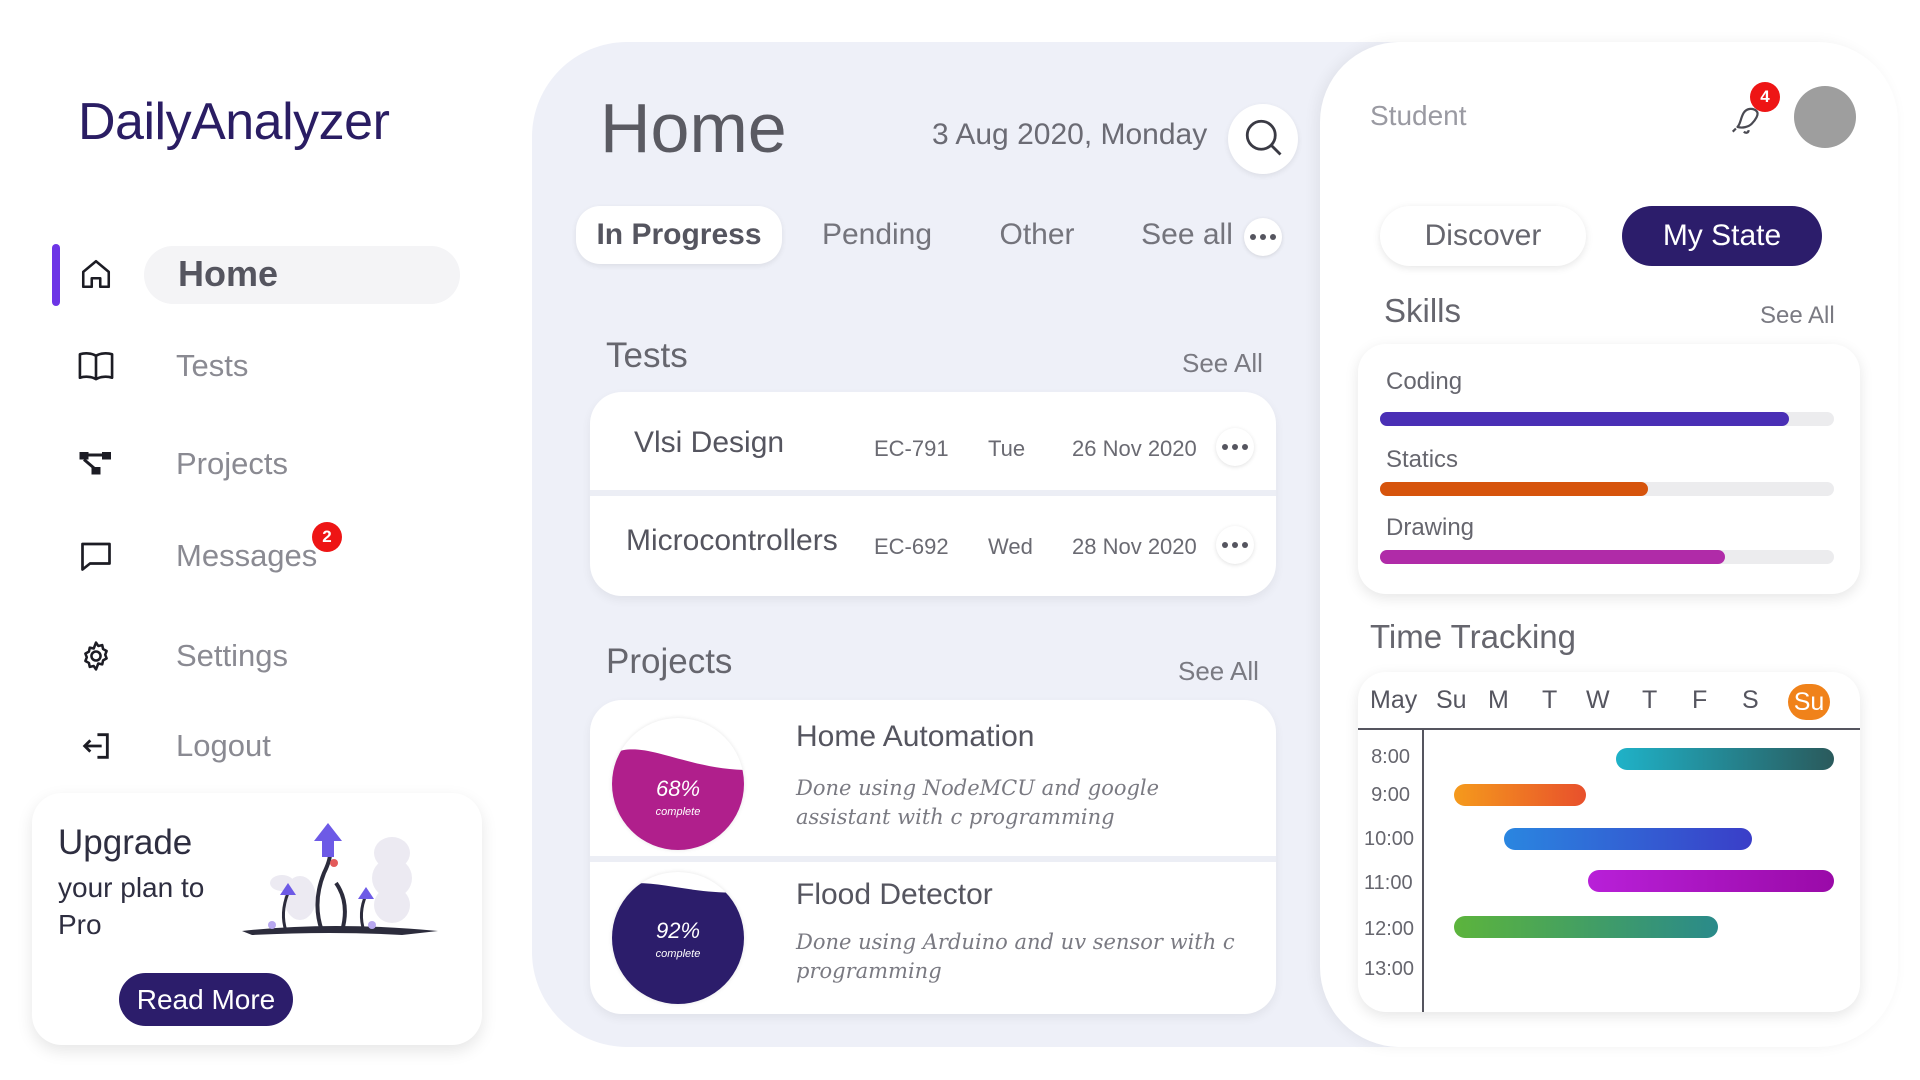  I want to click on calendar-header-divider, so click(1609, 729).